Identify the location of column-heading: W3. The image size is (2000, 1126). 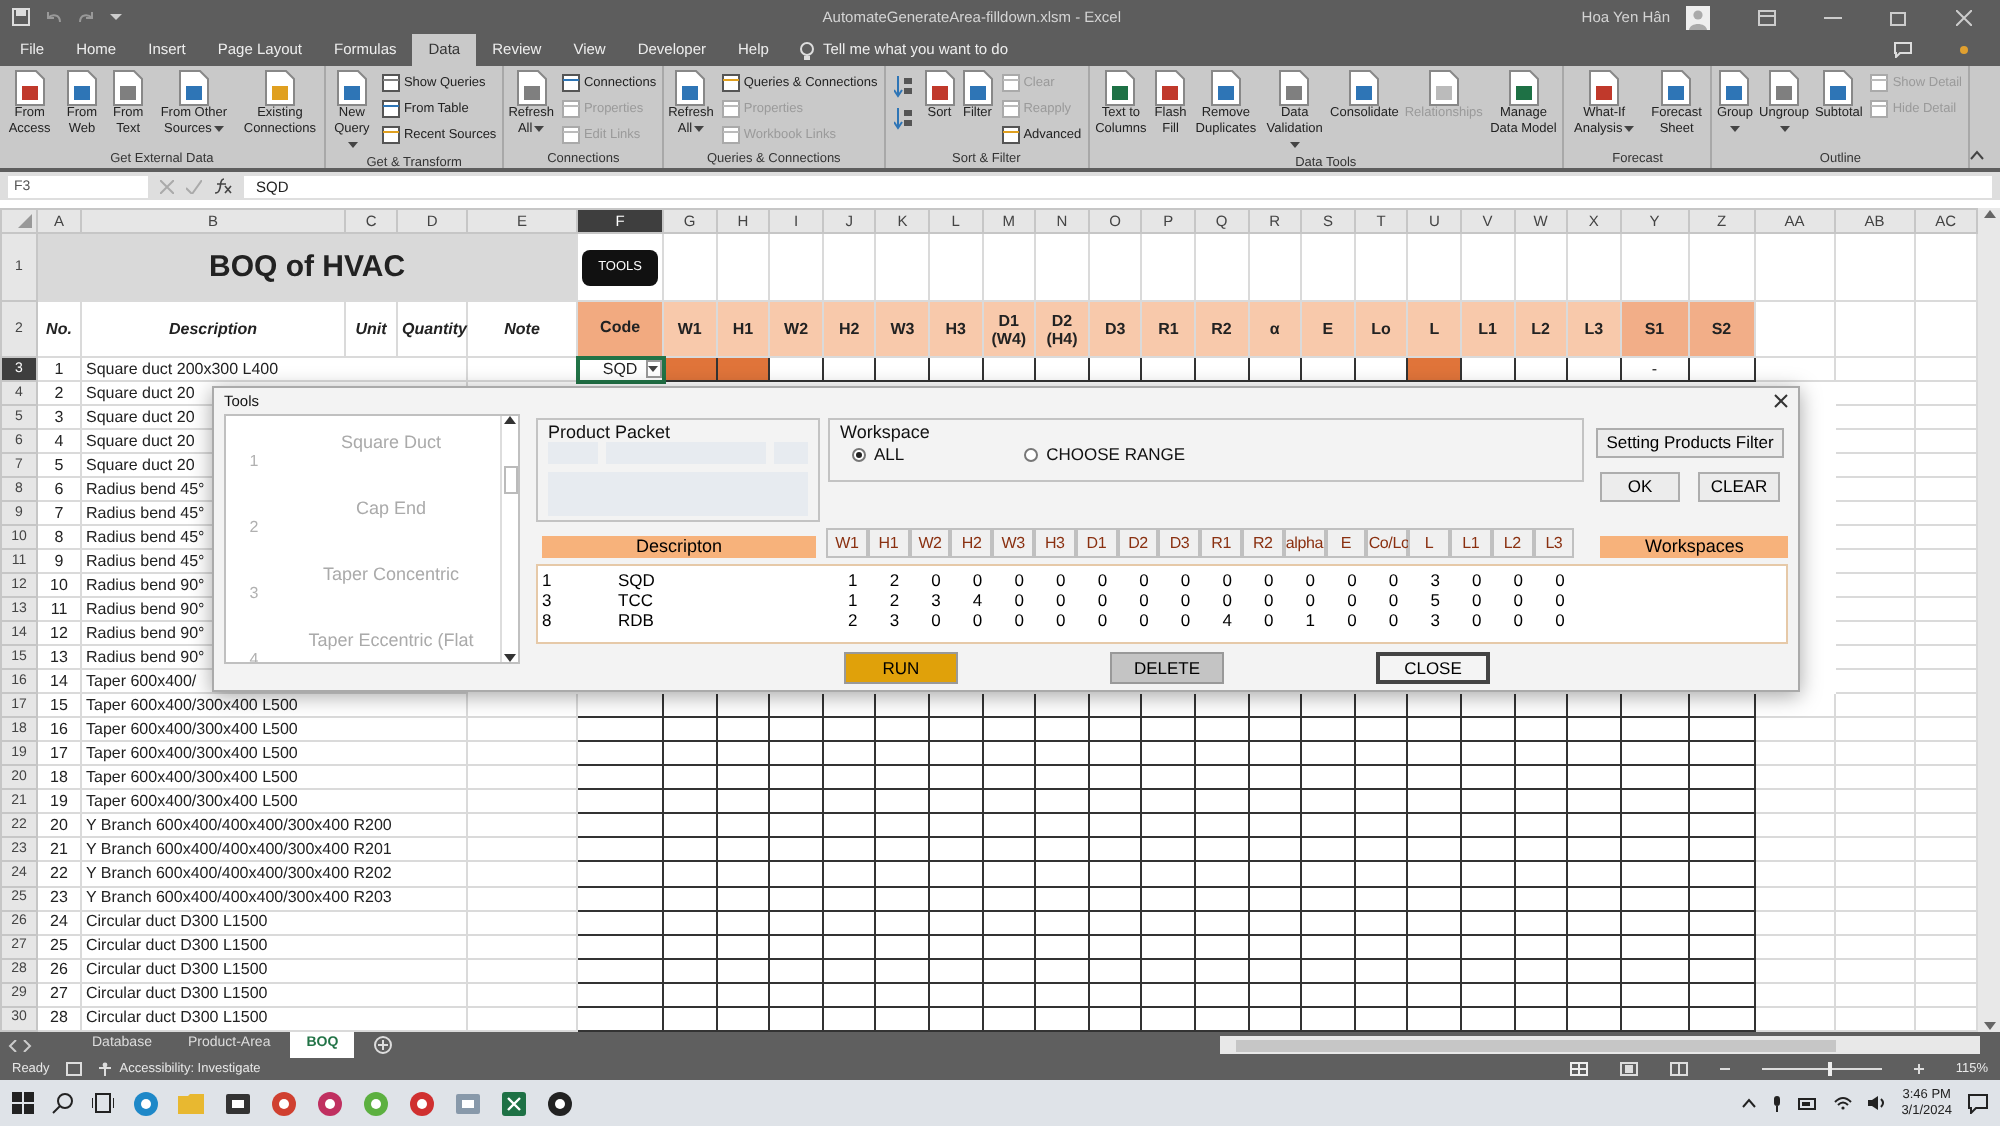
(902, 329).